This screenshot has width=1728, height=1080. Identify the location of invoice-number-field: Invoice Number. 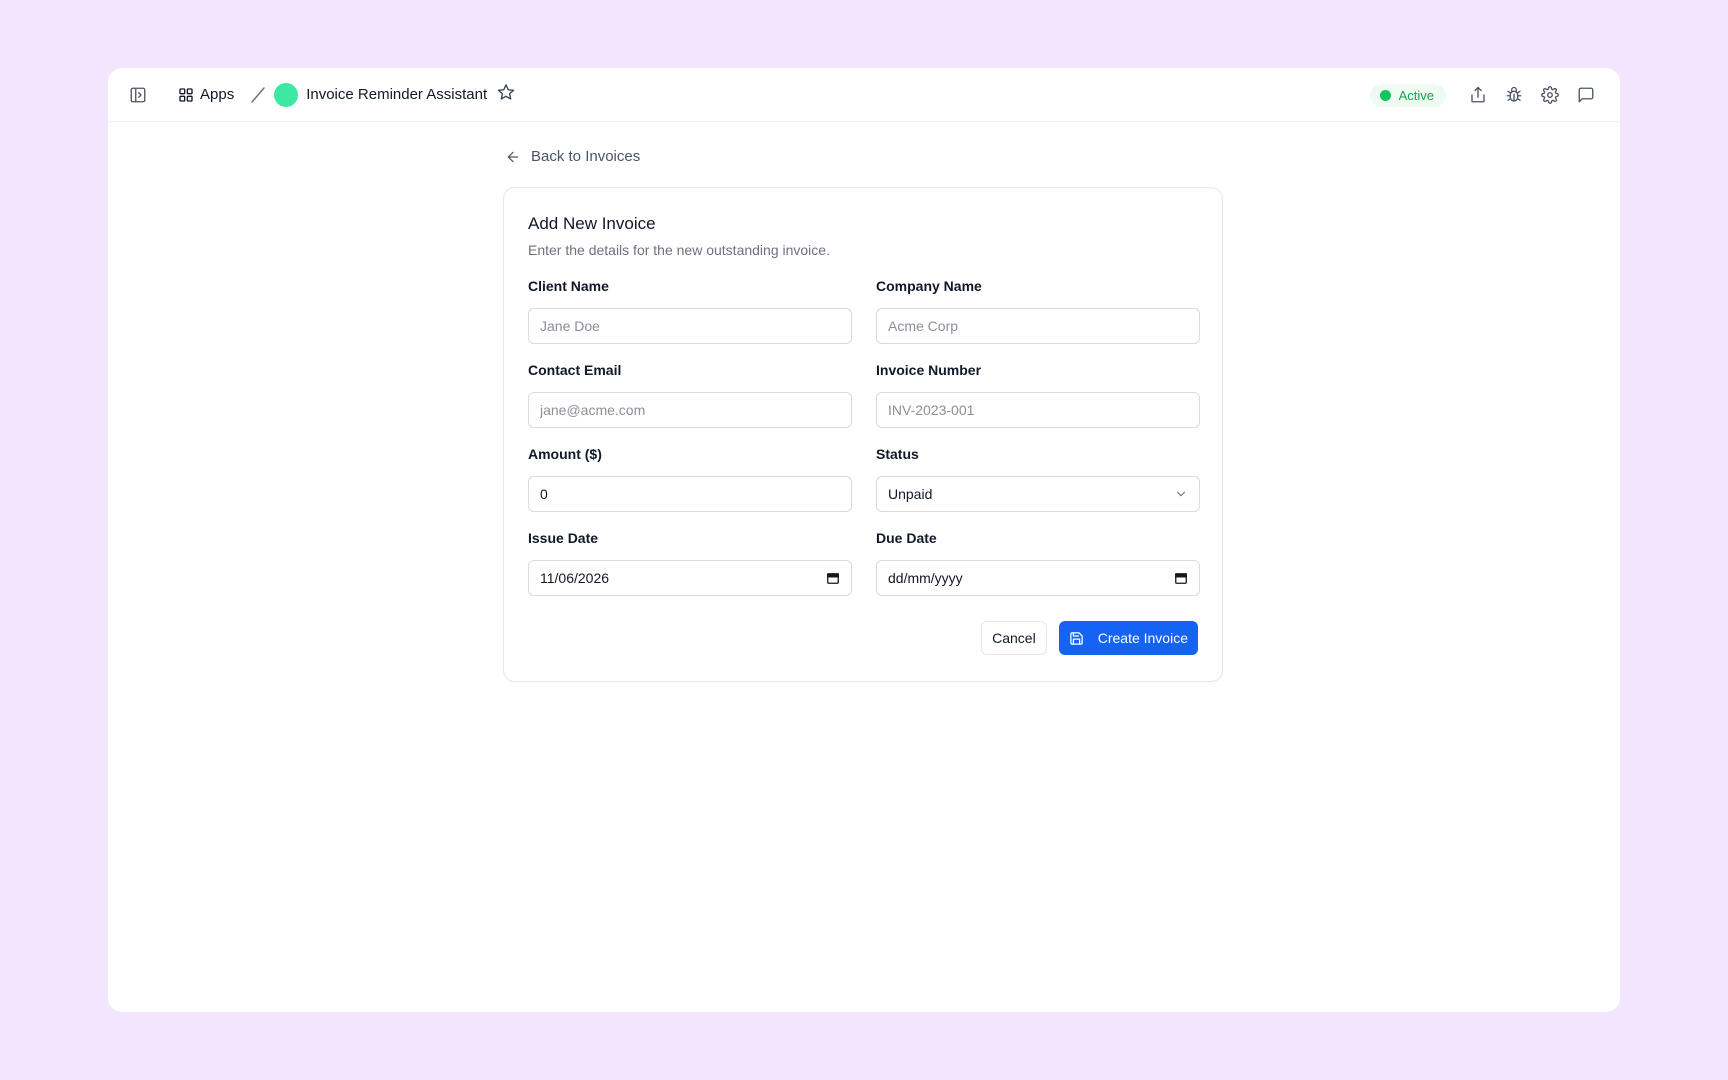
(1038, 395).